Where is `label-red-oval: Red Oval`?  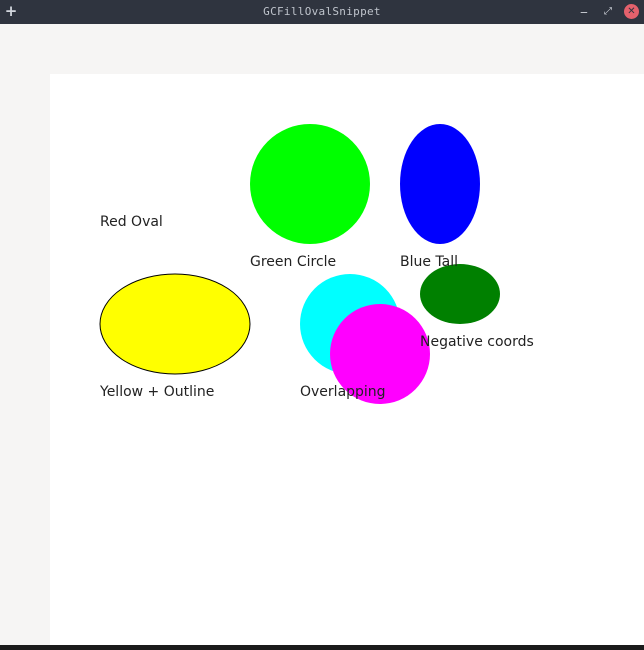 label-red-oval: Red Oval is located at coordinates (131, 222).